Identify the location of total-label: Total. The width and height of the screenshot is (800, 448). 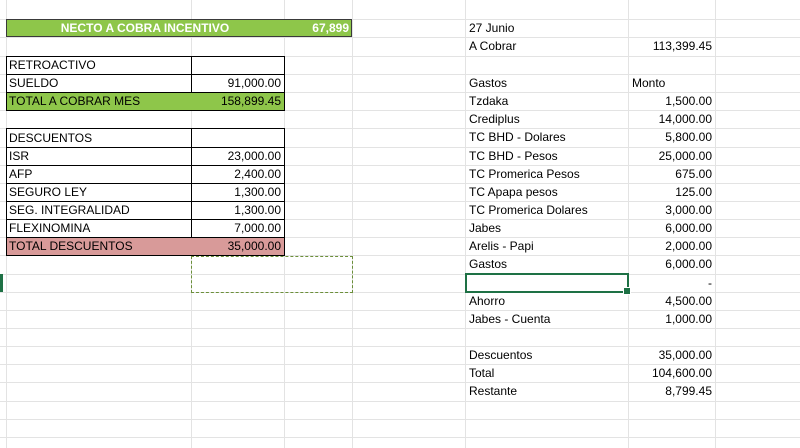
(547, 373).